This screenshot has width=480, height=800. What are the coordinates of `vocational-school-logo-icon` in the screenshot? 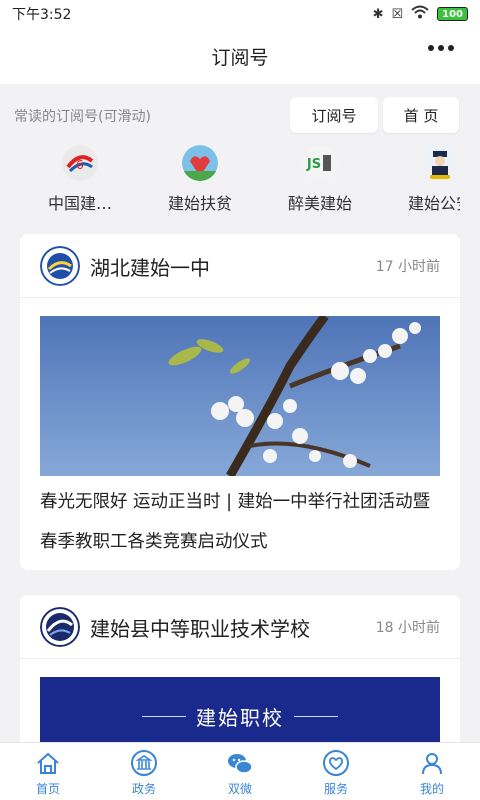 It's located at (60, 627).